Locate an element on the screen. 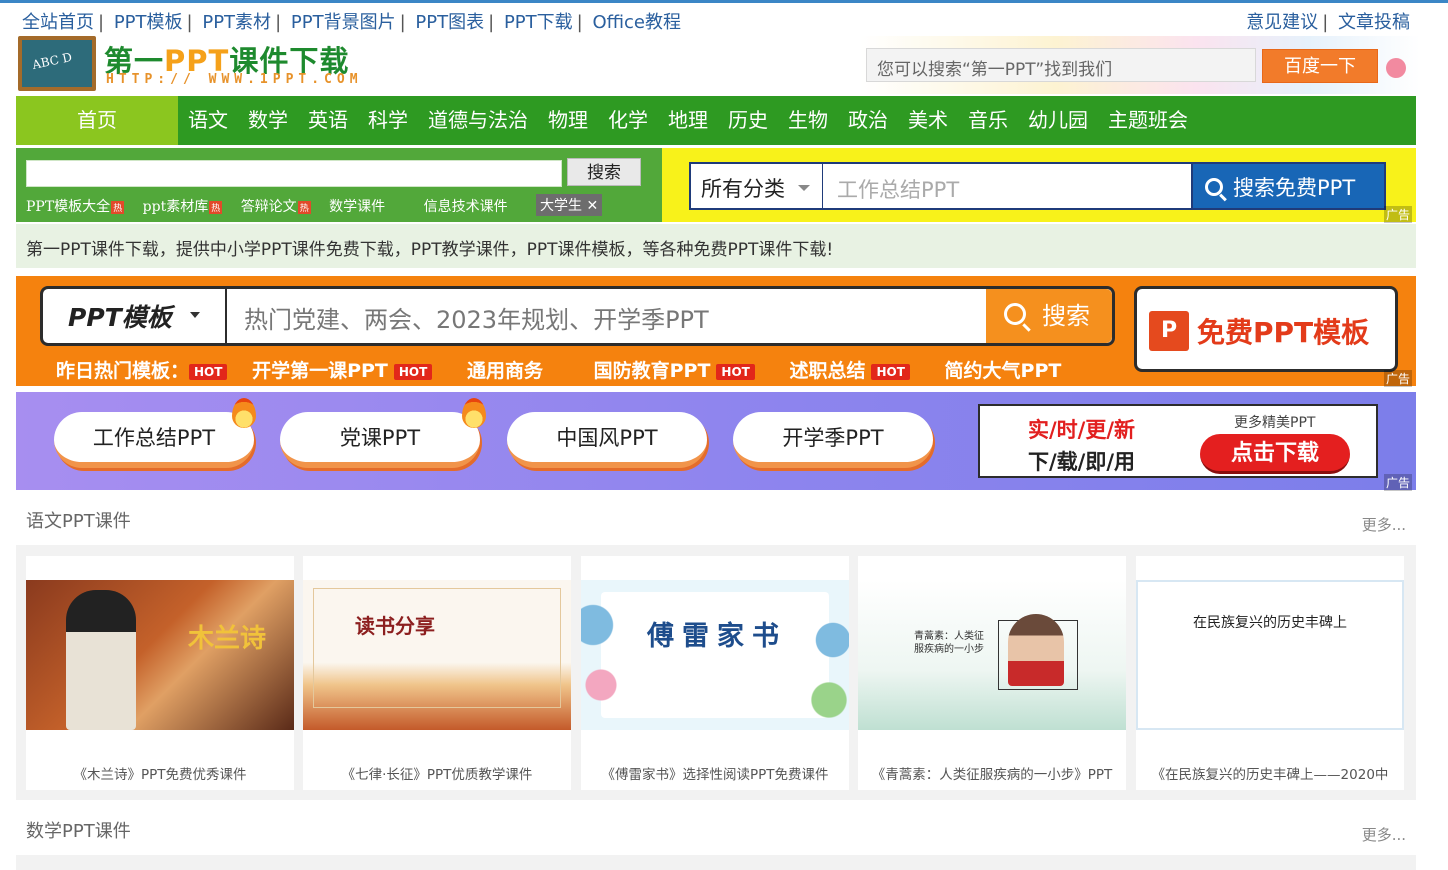 The image size is (1448, 870). free-ppt-search-input: 工作总结PPT is located at coordinates (1008, 186).